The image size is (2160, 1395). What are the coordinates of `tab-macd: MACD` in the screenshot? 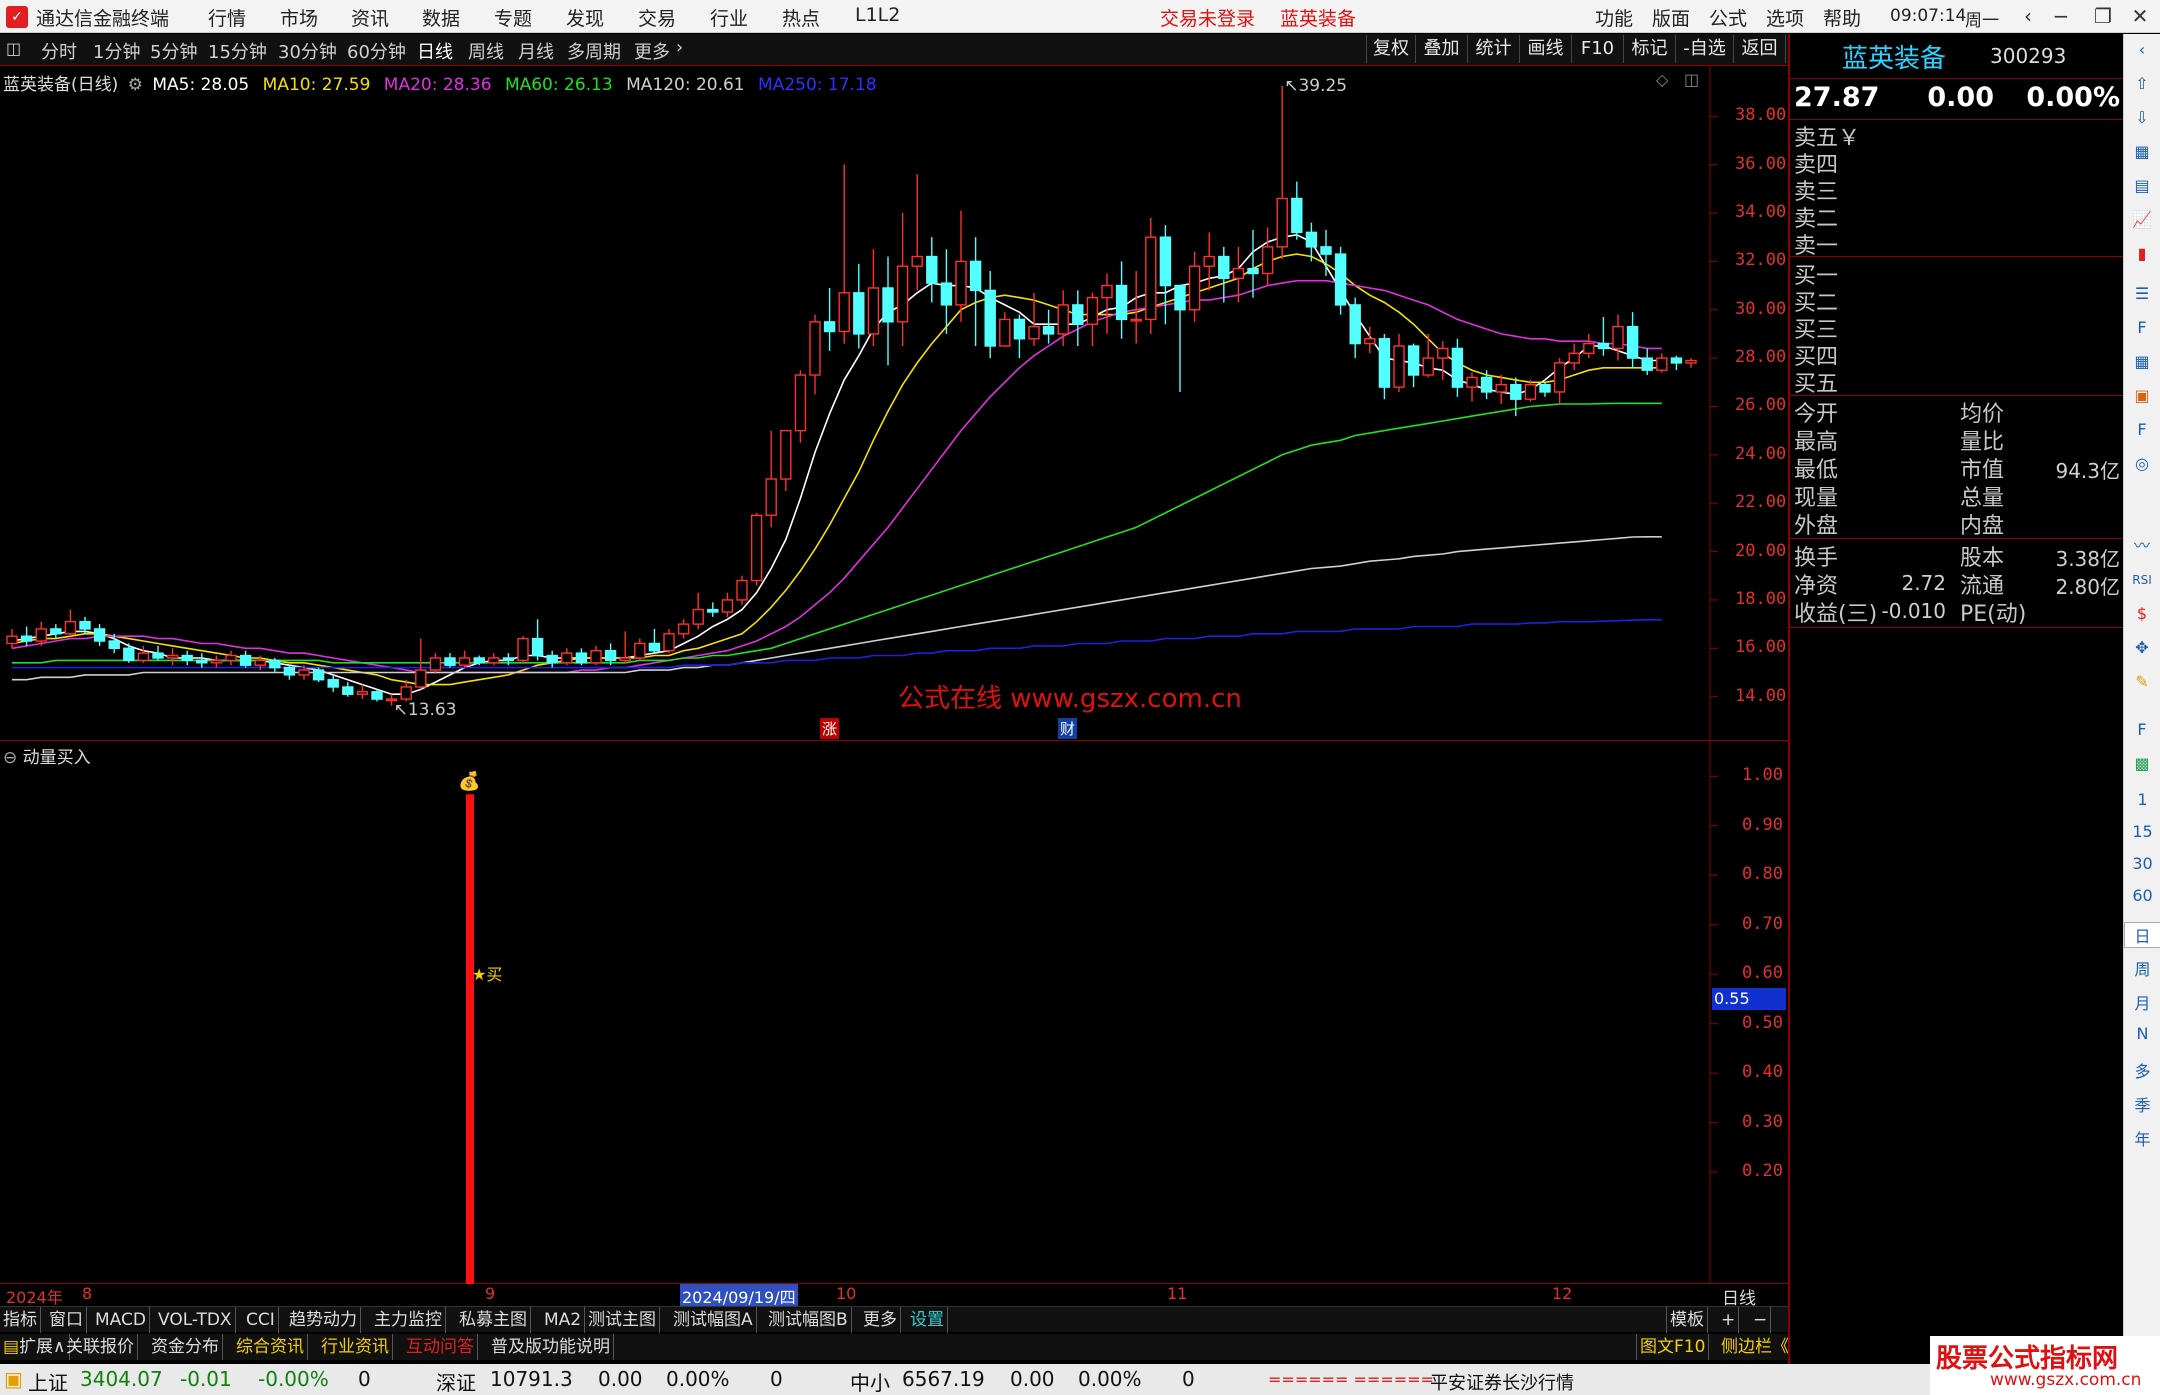 It's located at (121, 1320).